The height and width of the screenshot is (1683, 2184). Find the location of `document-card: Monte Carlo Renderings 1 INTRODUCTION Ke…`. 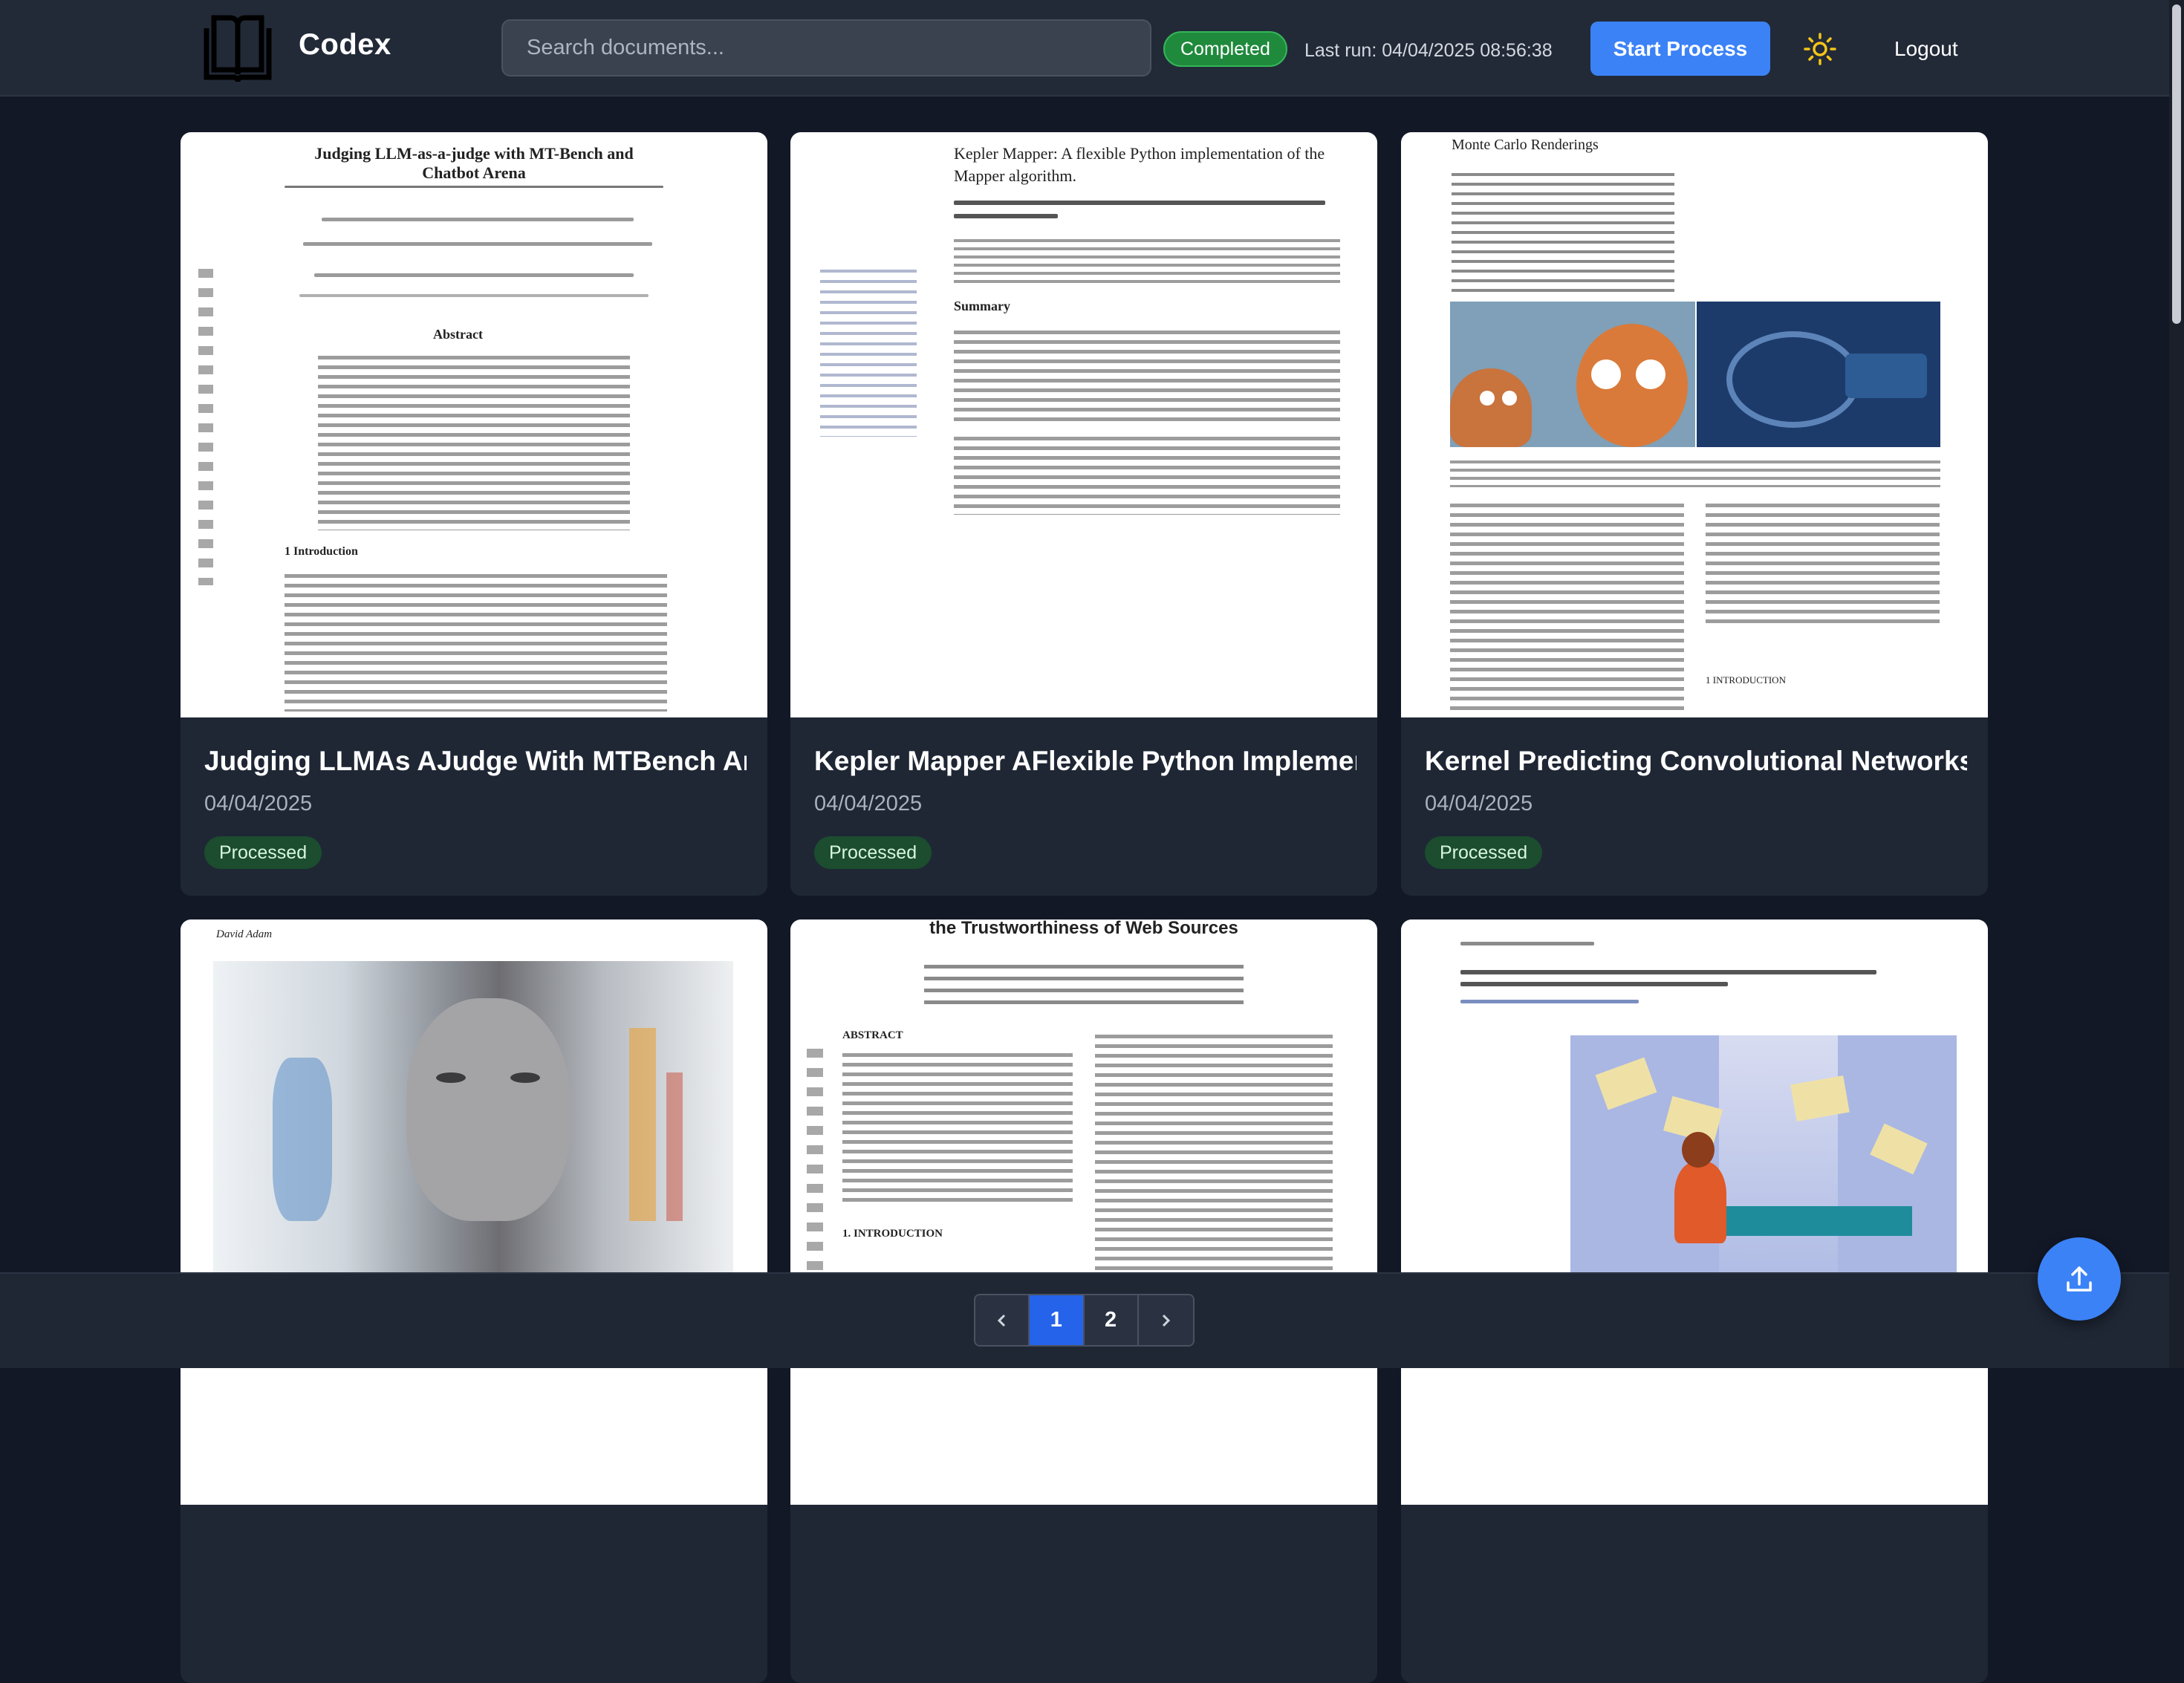

document-card: Monte Carlo Renderings 1 INTRODUCTION Ke… is located at coordinates (1694, 514).